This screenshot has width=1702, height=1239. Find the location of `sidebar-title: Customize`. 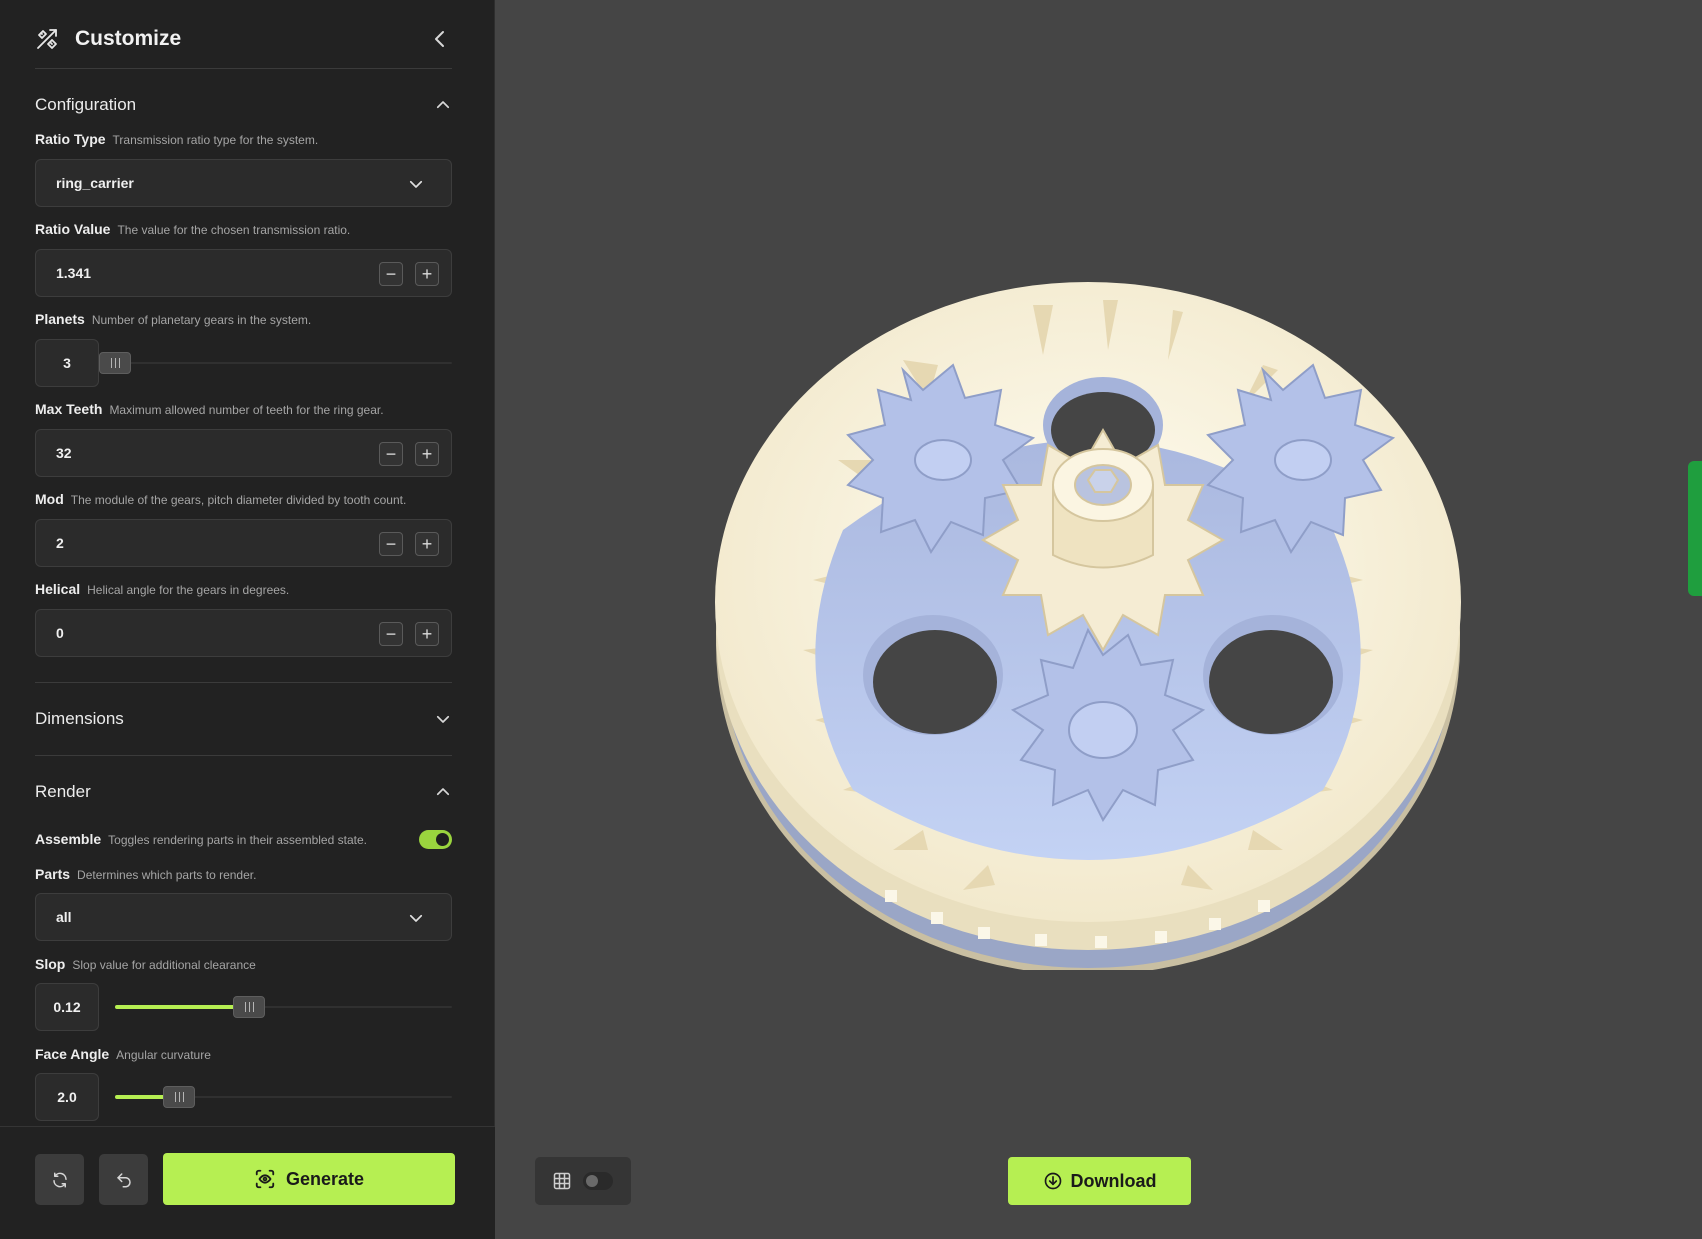

sidebar-title: Customize is located at coordinates (128, 38).